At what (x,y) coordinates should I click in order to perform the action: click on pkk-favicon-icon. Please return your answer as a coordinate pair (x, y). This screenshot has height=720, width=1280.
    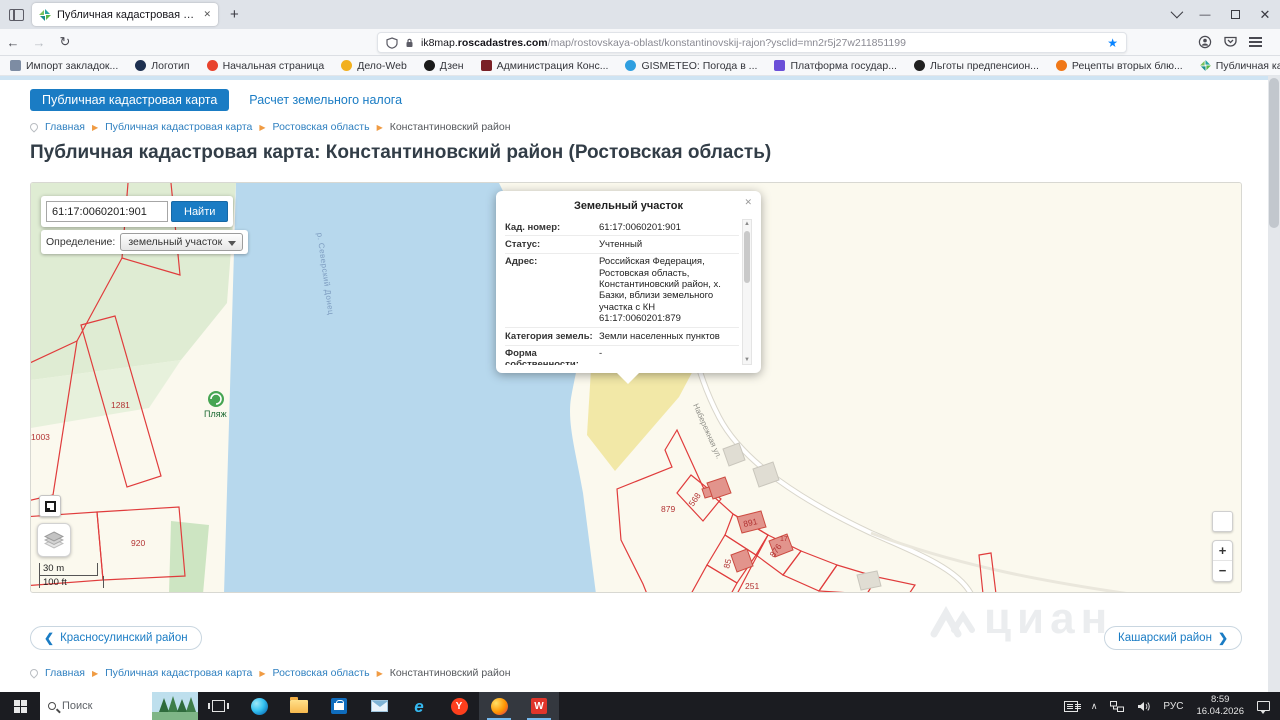
    Looking at the image, I should click on (45, 14).